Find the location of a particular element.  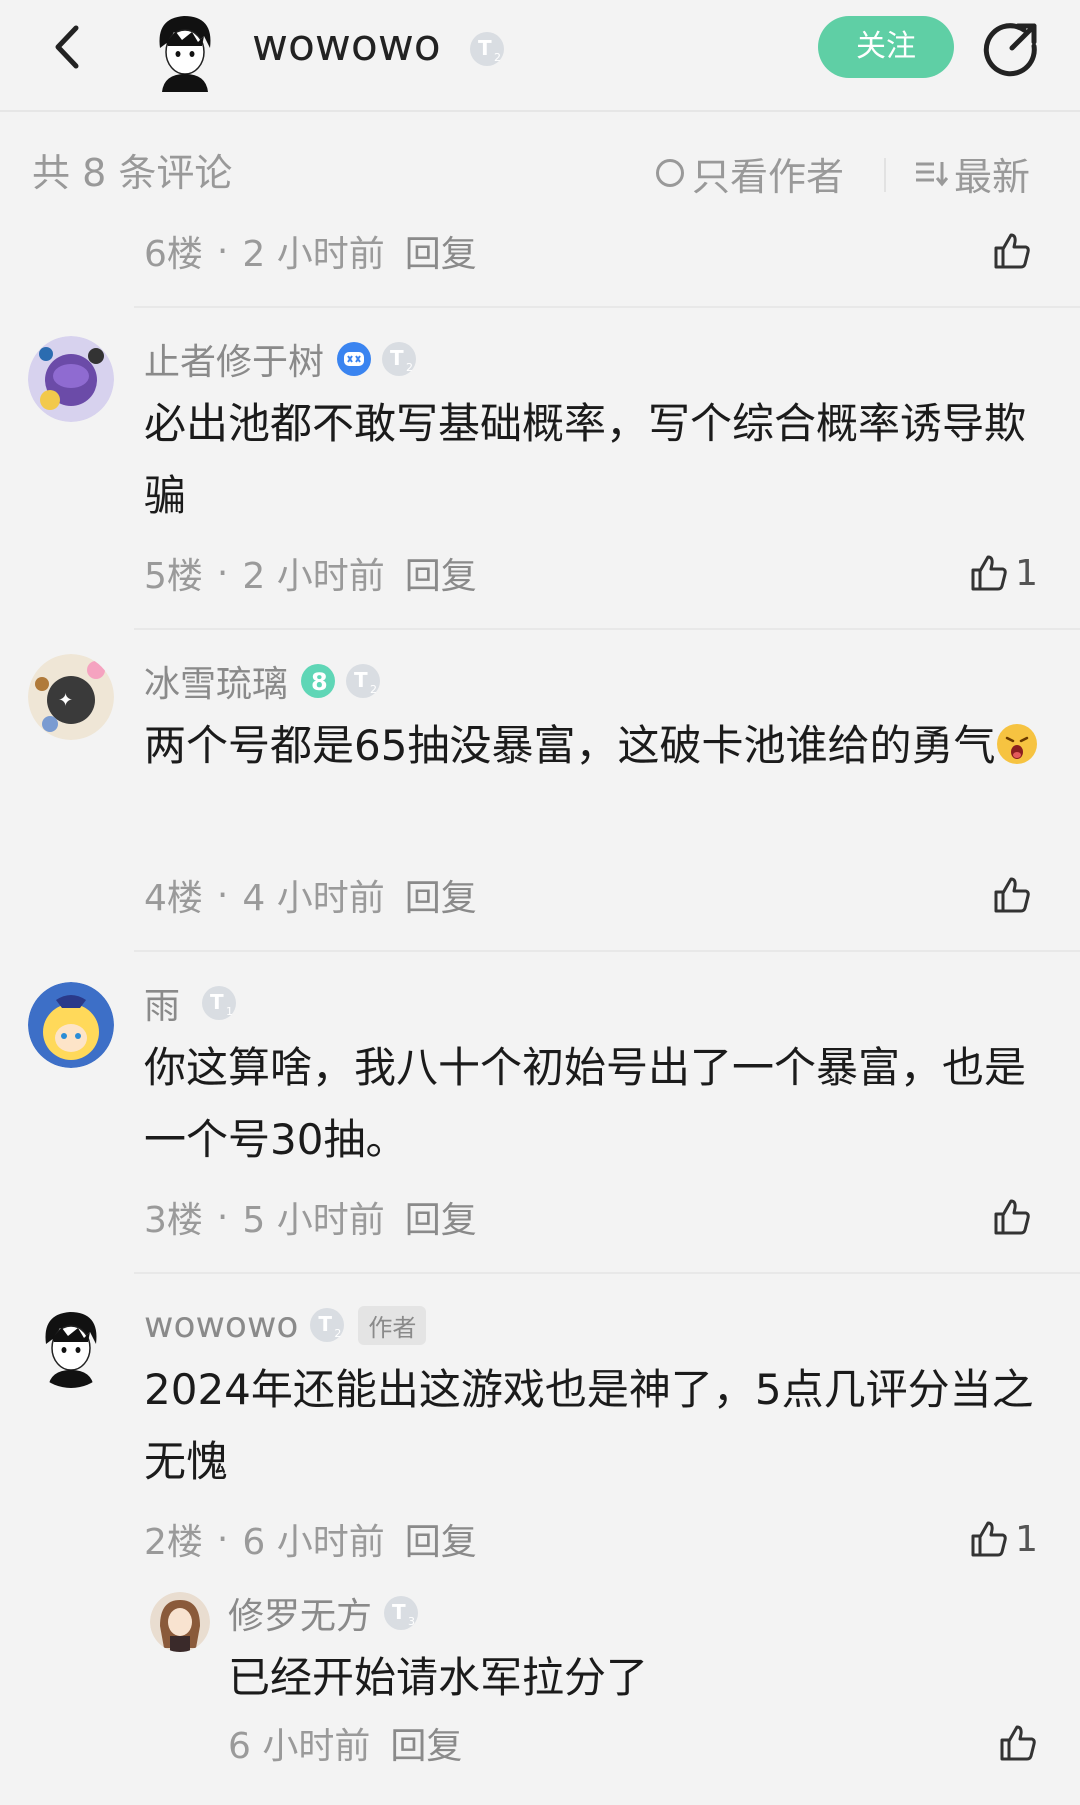

comment-user: 止者修于树 2 is located at coordinates (285, 359).